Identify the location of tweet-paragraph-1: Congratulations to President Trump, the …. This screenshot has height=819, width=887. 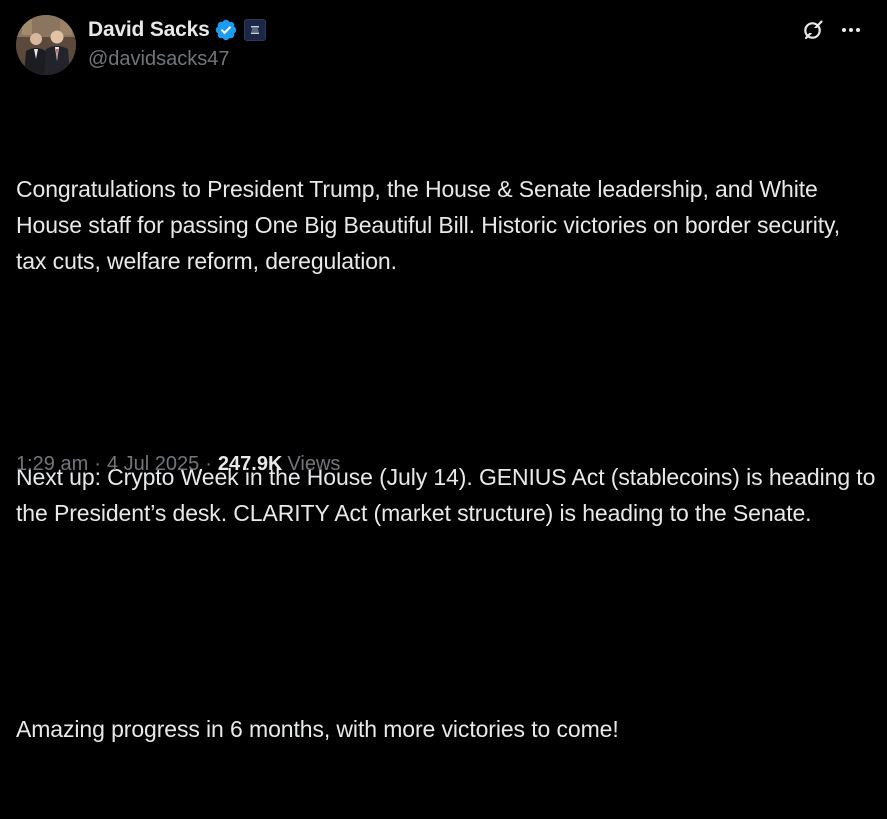
(431, 225).